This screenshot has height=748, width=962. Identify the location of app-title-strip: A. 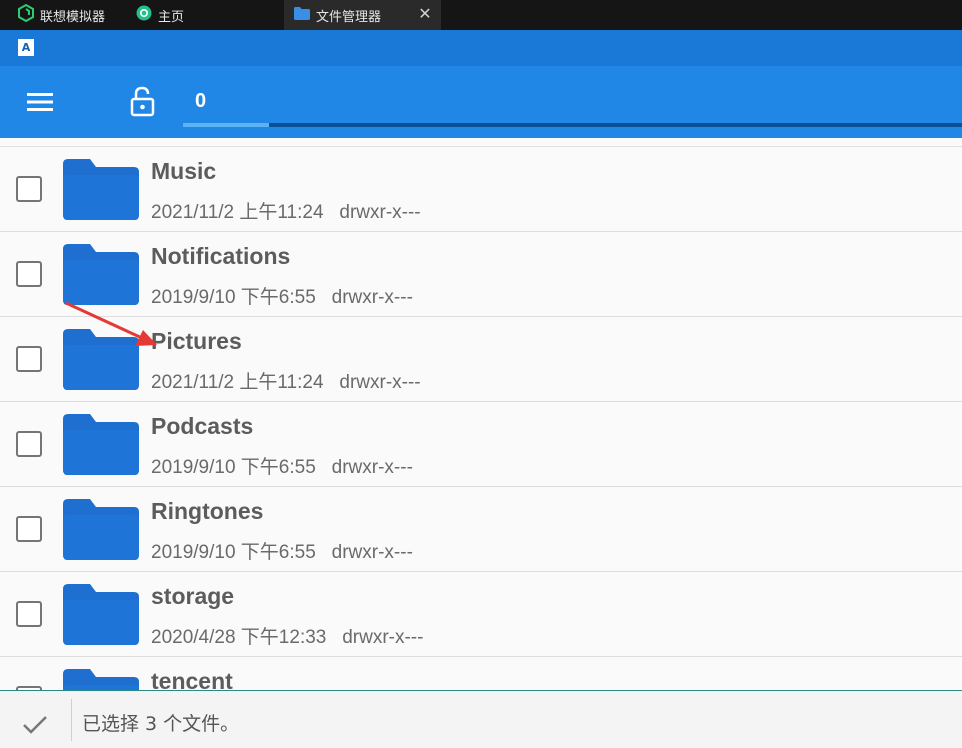
(481, 48).